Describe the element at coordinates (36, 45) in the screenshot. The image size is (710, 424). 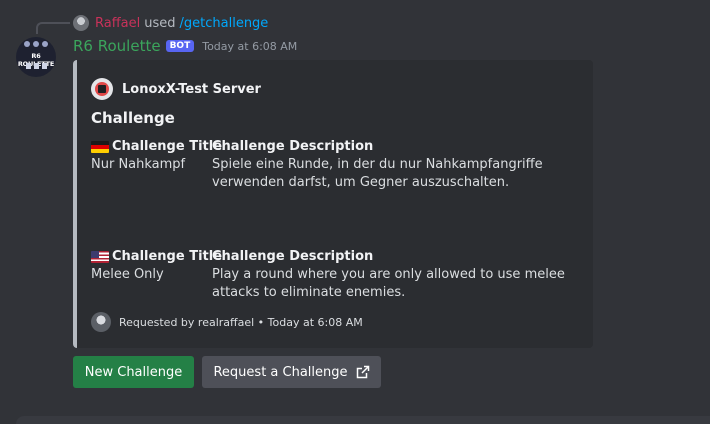
I see `avatar-operator-icons` at that location.